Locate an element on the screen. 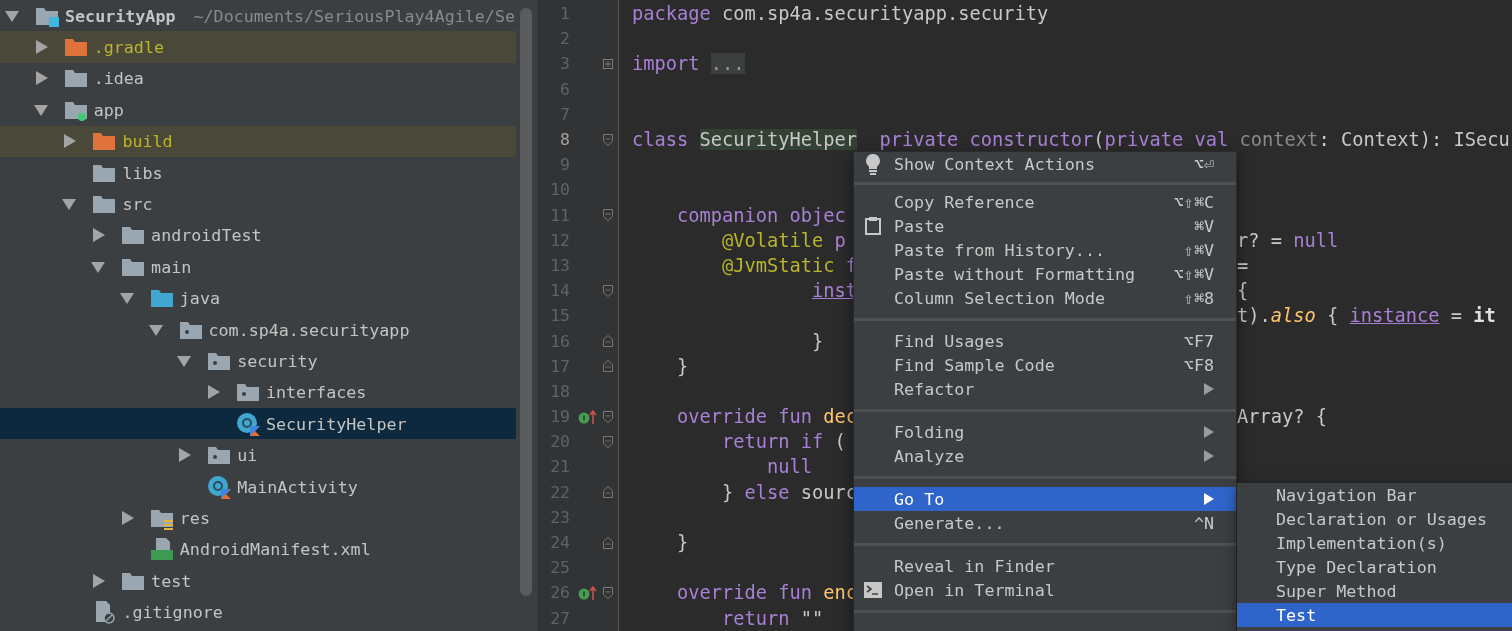 This screenshot has width=1512, height=631. tree-item-label: app is located at coordinates (108, 109).